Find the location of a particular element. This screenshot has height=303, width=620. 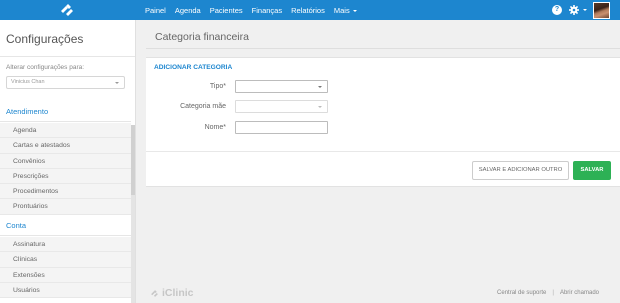

form-footer-divider is located at coordinates (383, 151).